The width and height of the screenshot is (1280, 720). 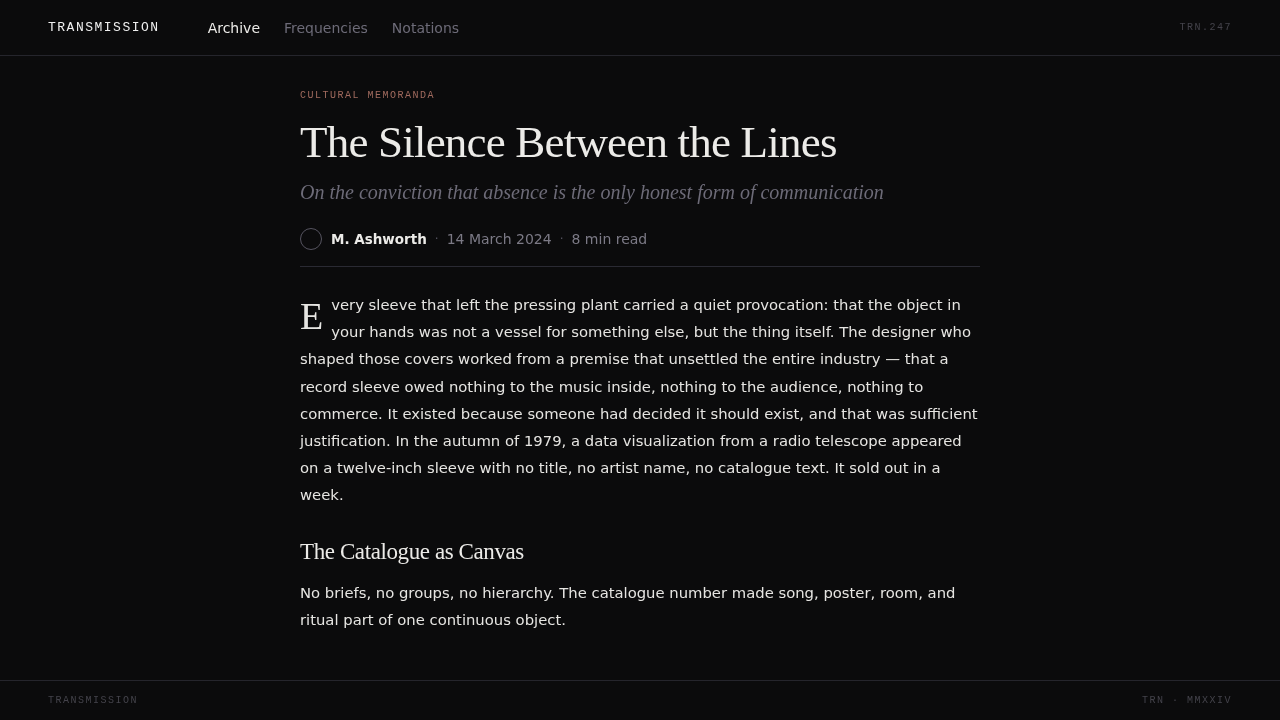 I want to click on nav-link: Archive, so click(x=233, y=27).